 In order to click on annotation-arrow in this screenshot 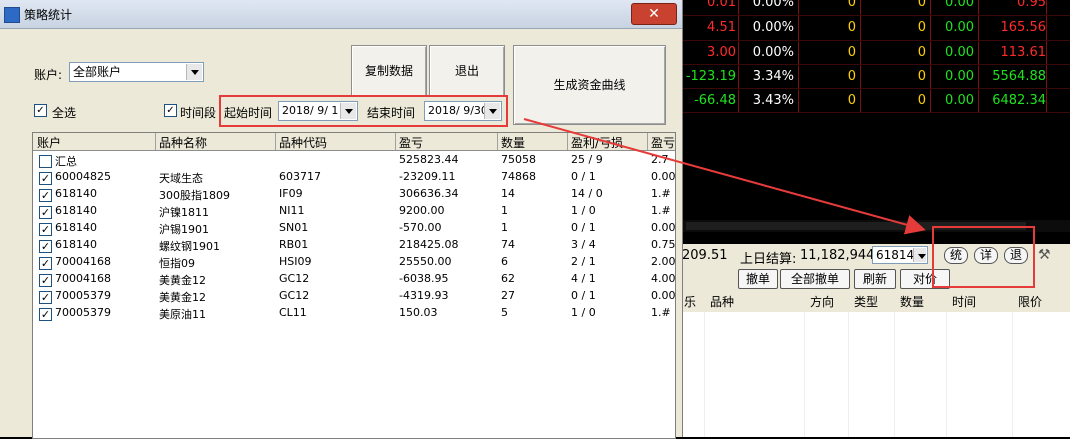, I will do `click(724, 176)`.